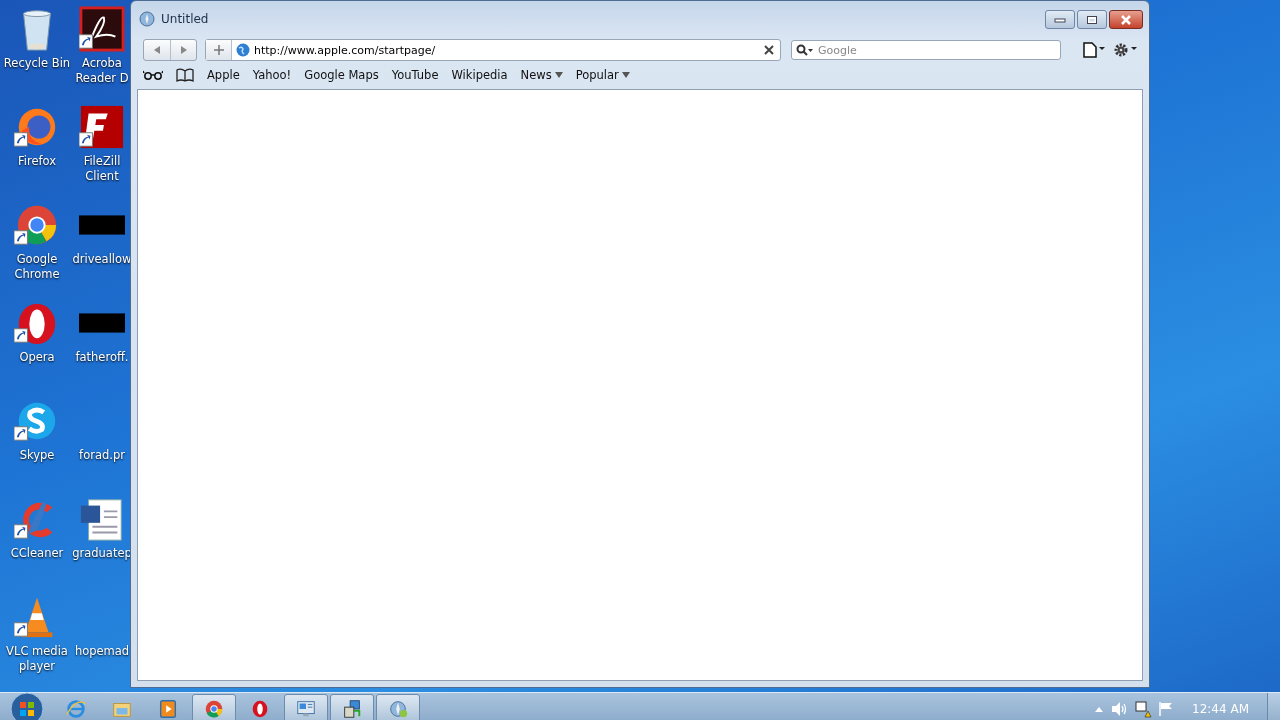 Image resolution: width=1280 pixels, height=720 pixels. I want to click on bookmark-link: News, so click(541, 75).